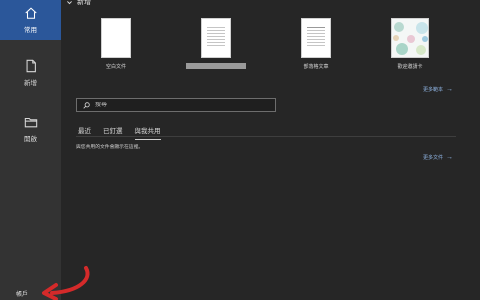  What do you see at coordinates (84, 3) in the screenshot?
I see `section-title: 新增` at bounding box center [84, 3].